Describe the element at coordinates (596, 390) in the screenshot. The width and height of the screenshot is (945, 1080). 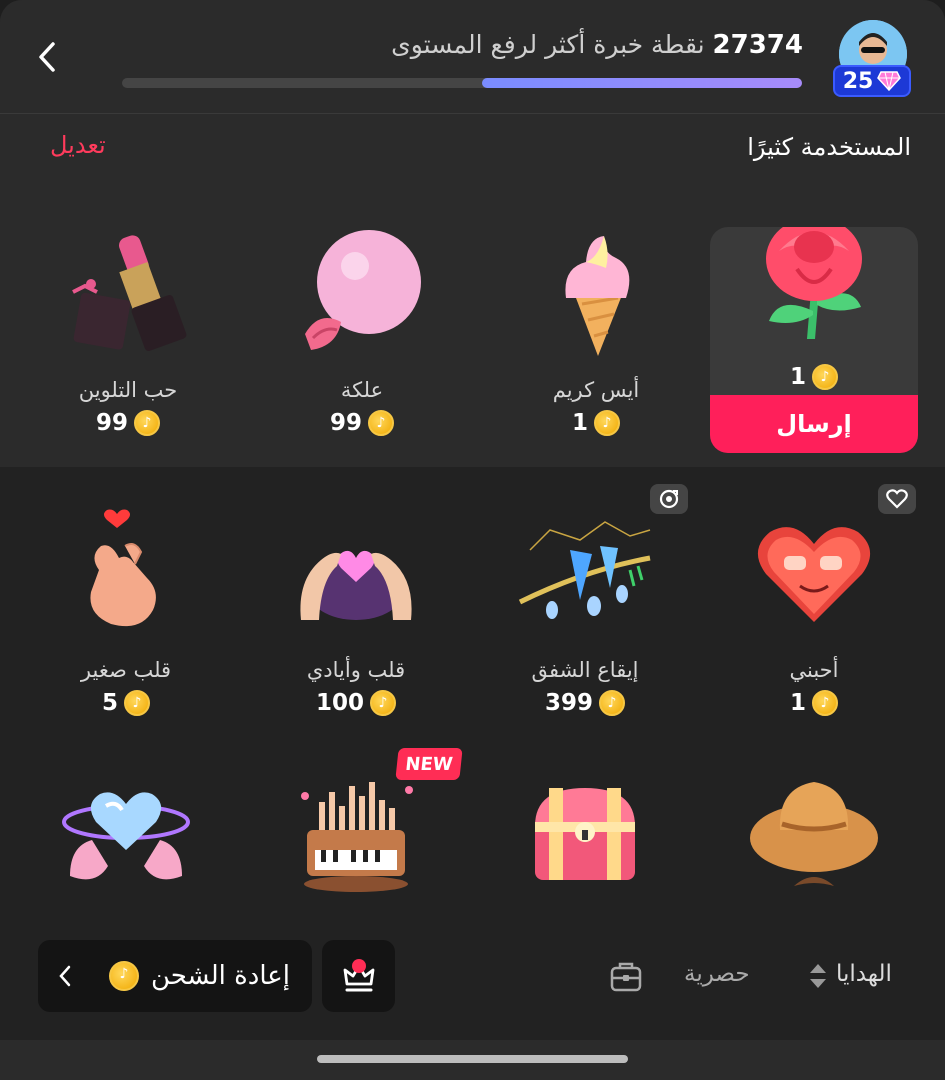
I see `gift-name: أيس كريم` at that location.